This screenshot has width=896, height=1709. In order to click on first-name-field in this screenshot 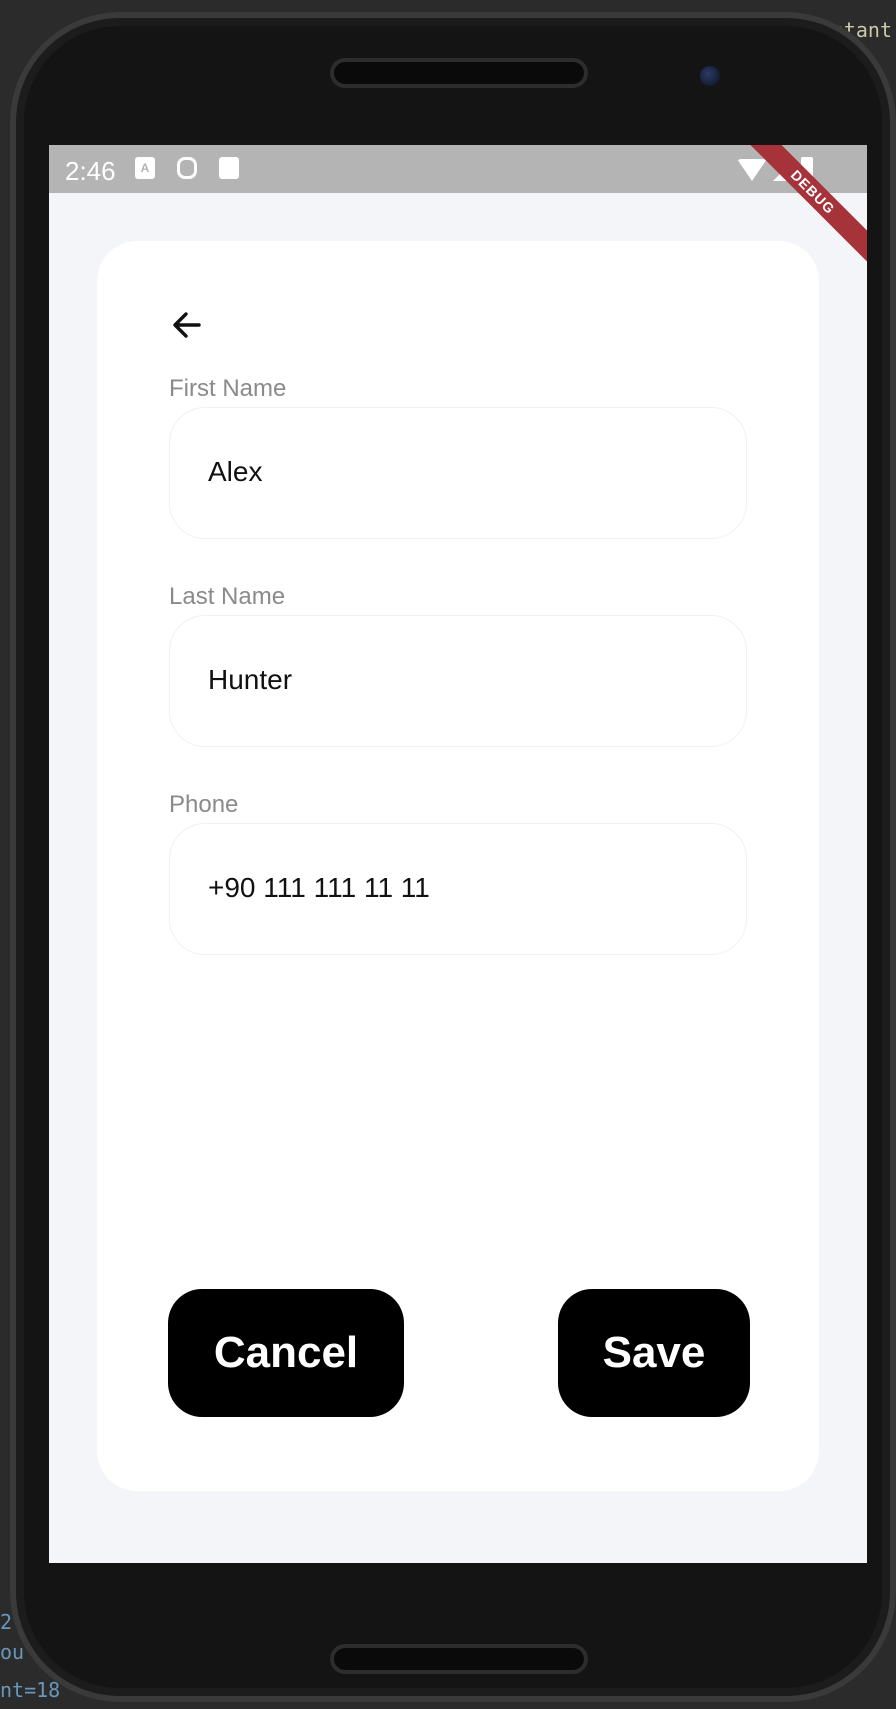, I will do `click(458, 473)`.